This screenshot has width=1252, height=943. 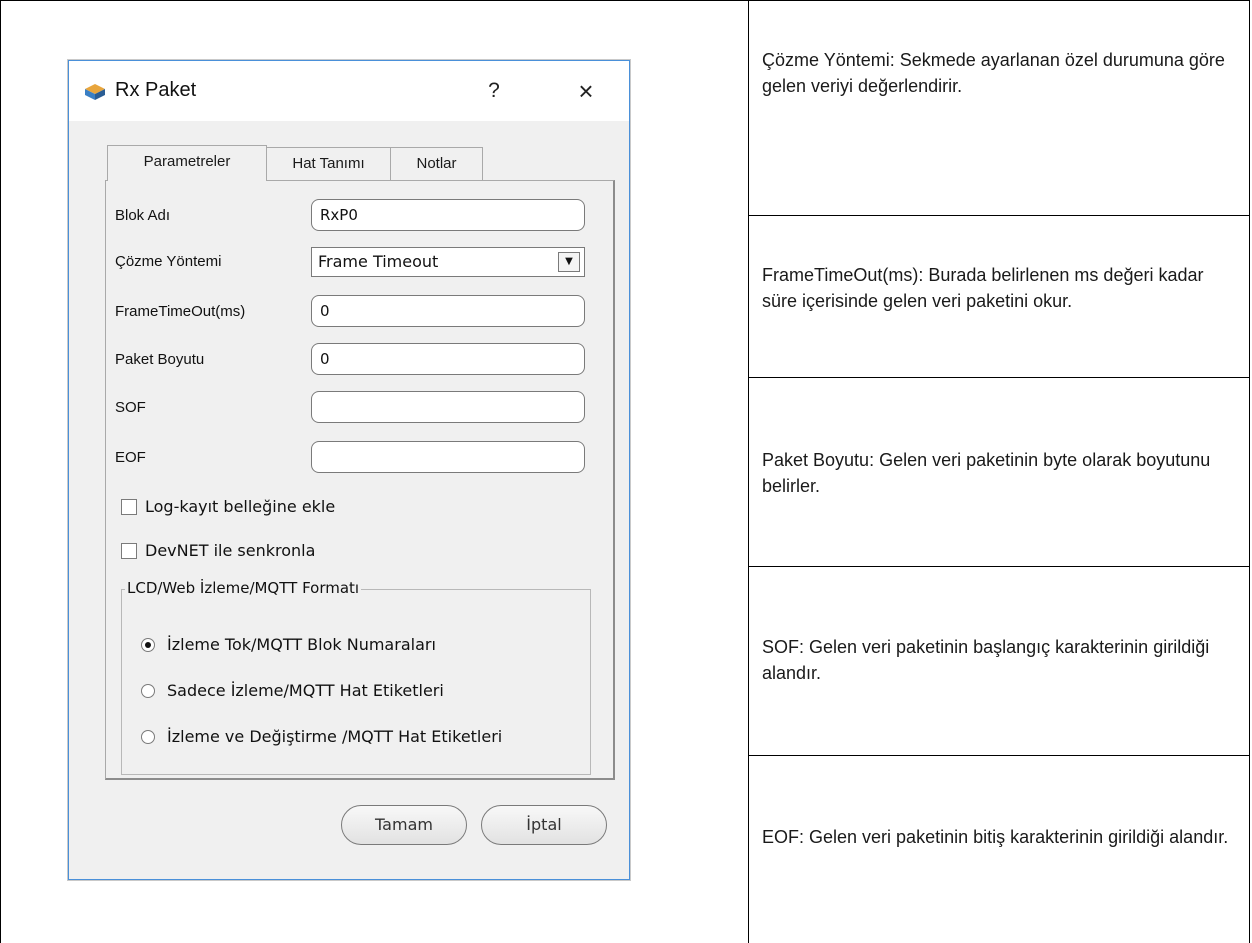 What do you see at coordinates (180, 311) in the screenshot?
I see `frame-timeout-label: FrameTimeOut(ms)` at bounding box center [180, 311].